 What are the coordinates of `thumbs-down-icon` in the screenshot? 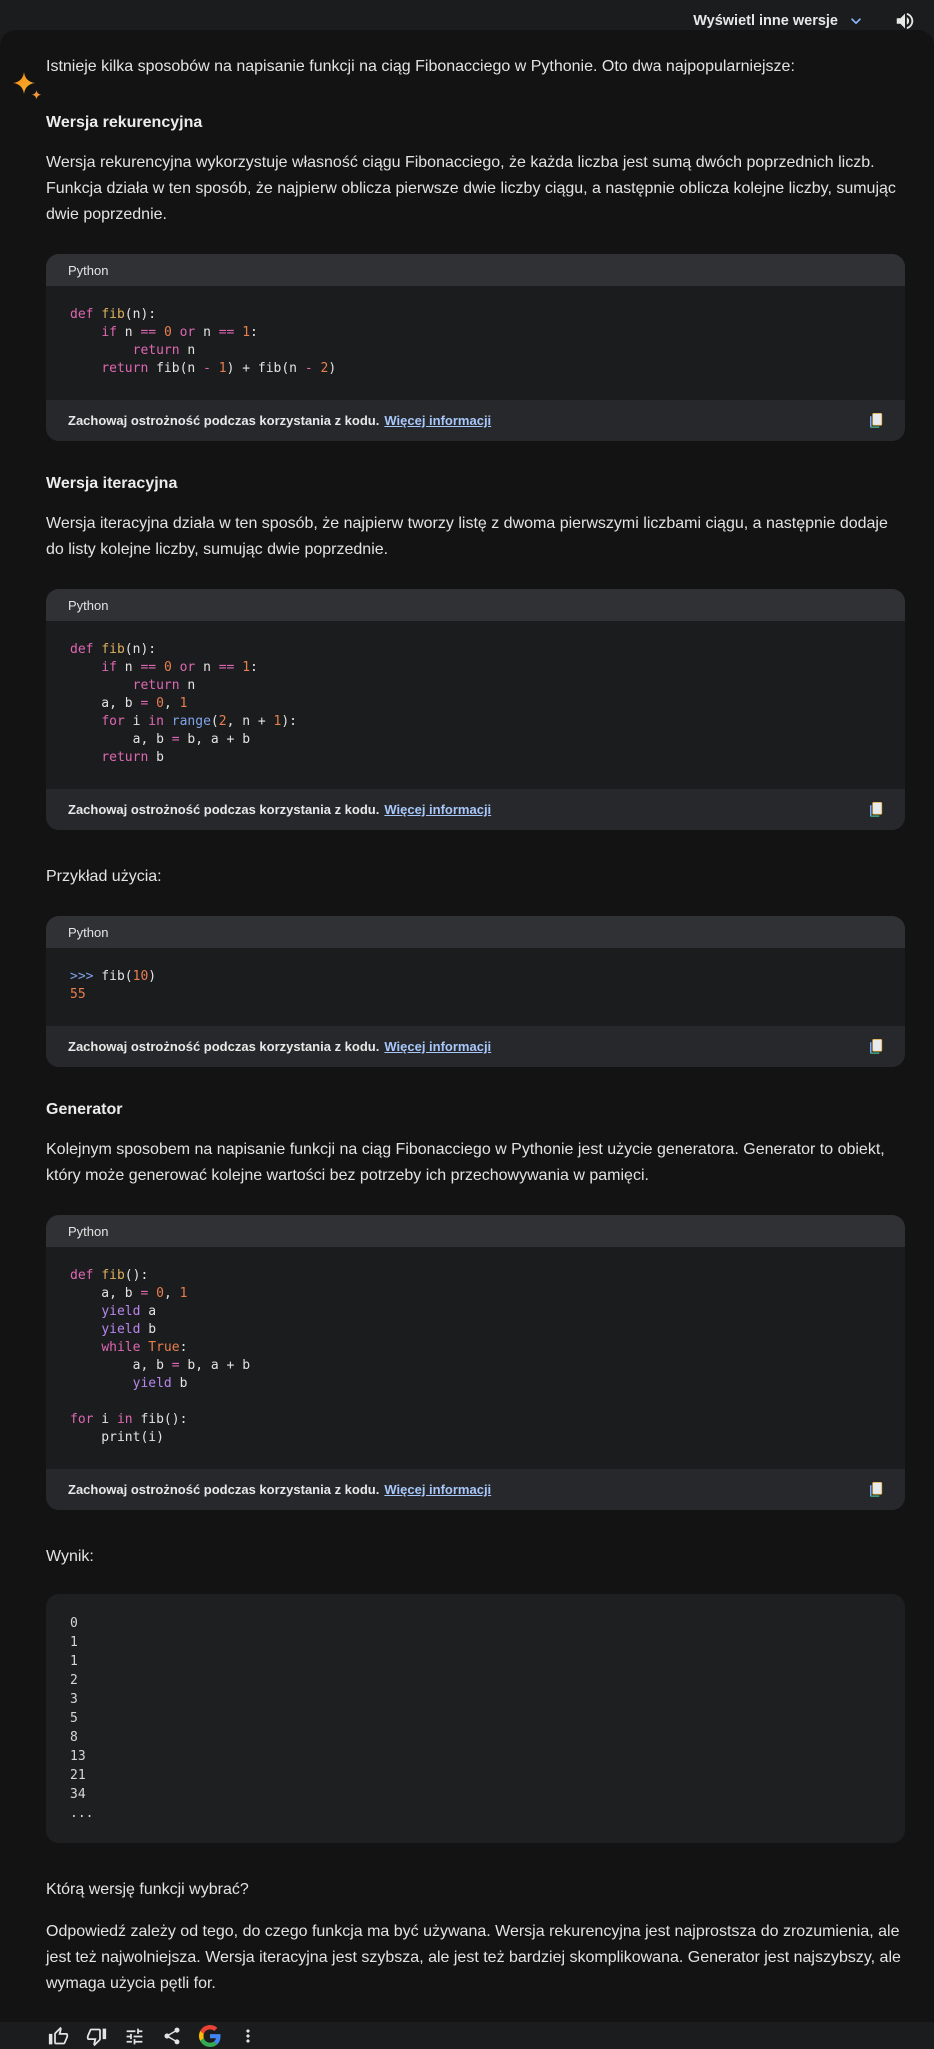 It's located at (96, 2037).